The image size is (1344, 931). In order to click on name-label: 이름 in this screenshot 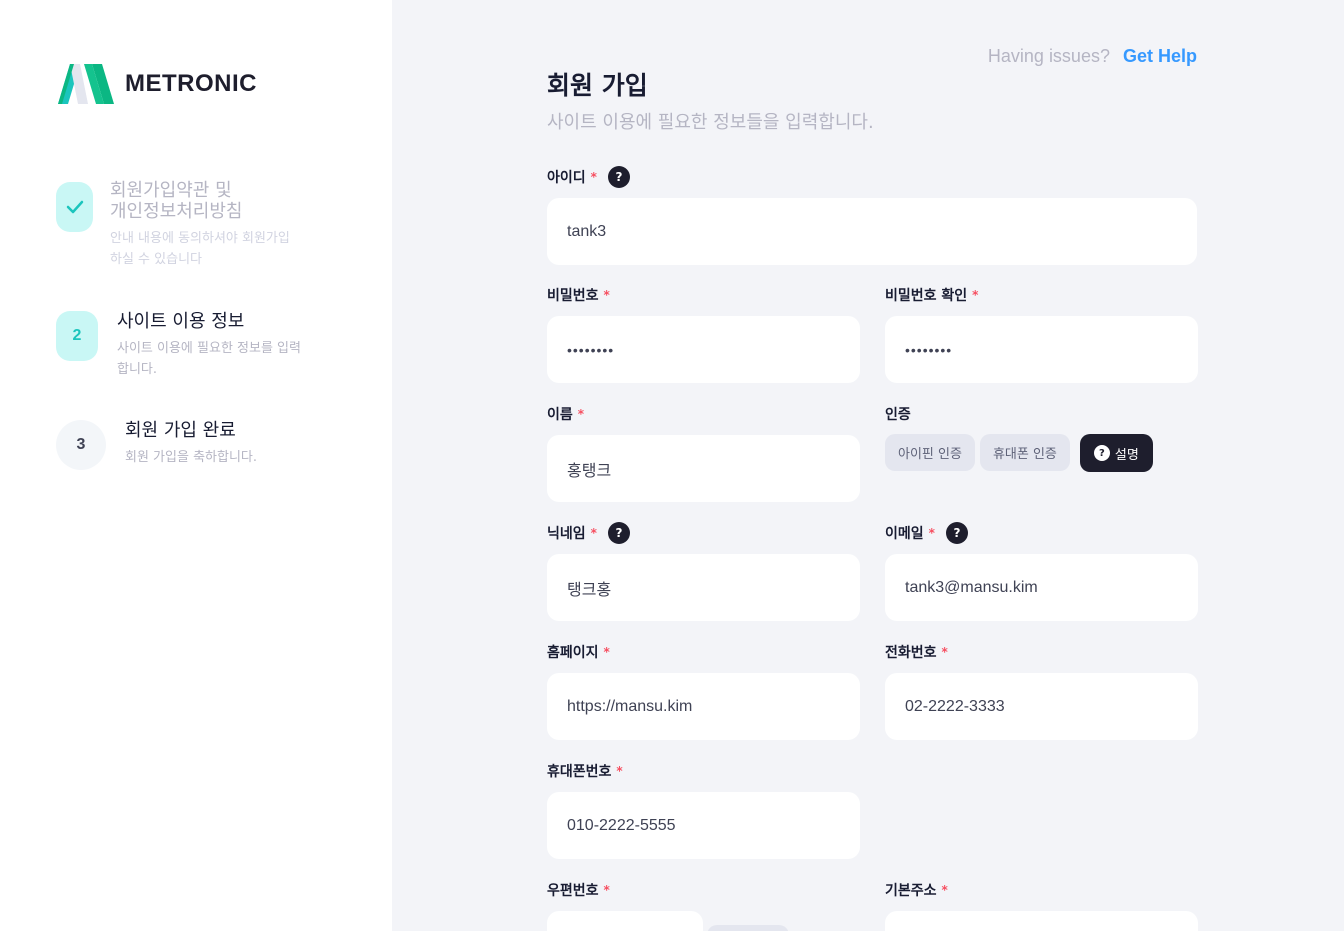, I will do `click(560, 415)`.